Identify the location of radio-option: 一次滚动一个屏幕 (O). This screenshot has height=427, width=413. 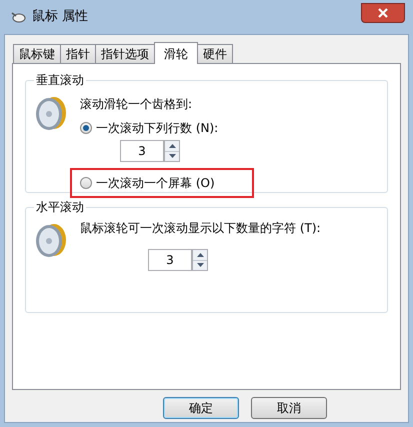
(162, 183).